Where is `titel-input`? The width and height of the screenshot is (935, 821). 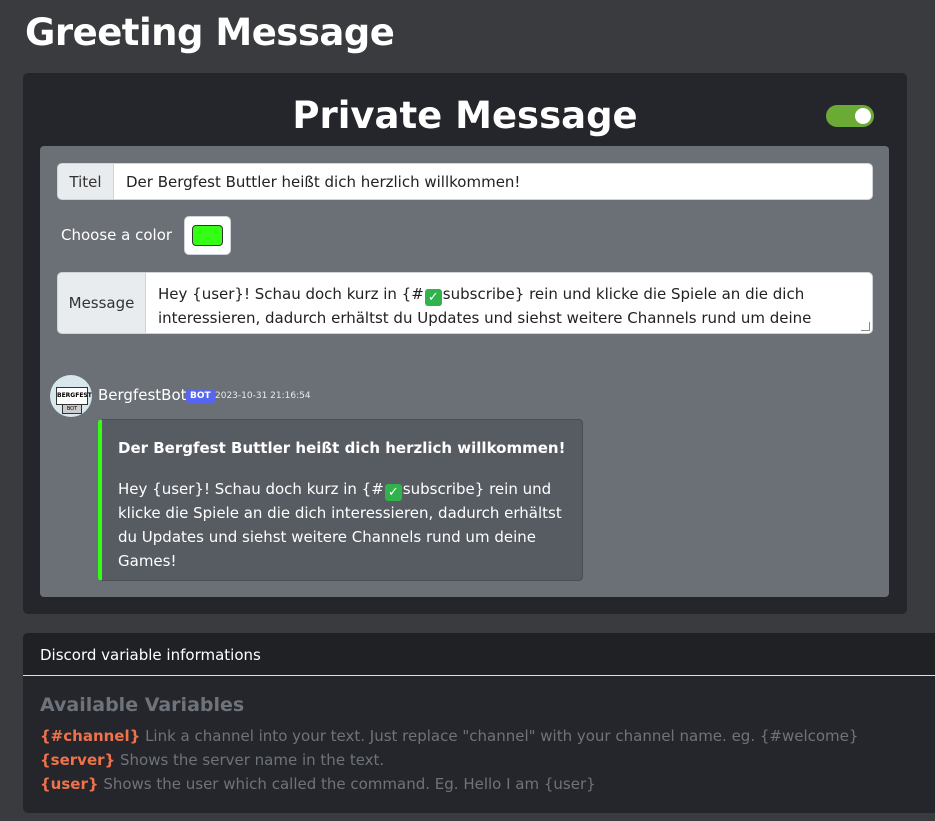
titel-input is located at coordinates (493, 181).